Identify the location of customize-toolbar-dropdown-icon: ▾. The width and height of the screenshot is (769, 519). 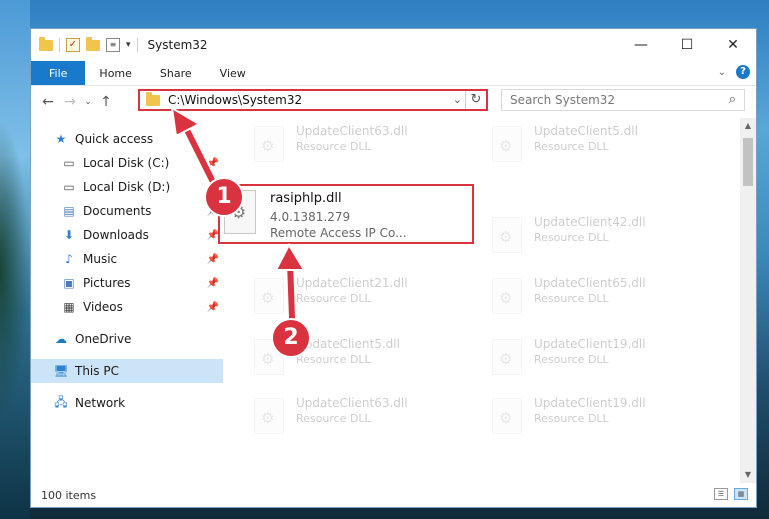
(128, 45).